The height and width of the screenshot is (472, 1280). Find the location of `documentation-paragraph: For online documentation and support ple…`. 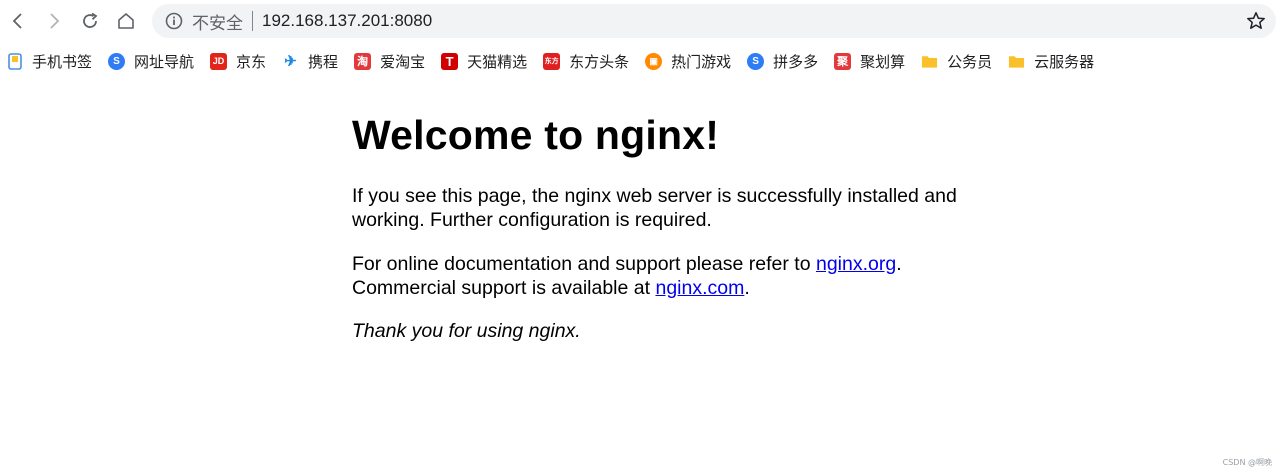

documentation-paragraph: For online documentation and support ple… is located at coordinates (672, 276).